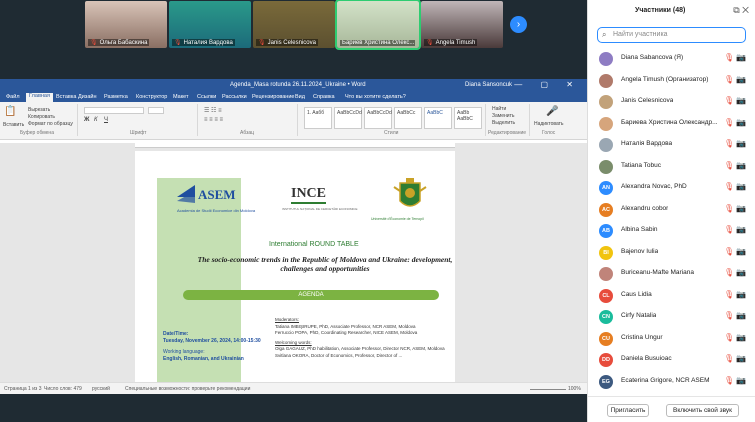  What do you see at coordinates (106, 120) in the screenshot?
I see `underline-button: Ч` at bounding box center [106, 120].